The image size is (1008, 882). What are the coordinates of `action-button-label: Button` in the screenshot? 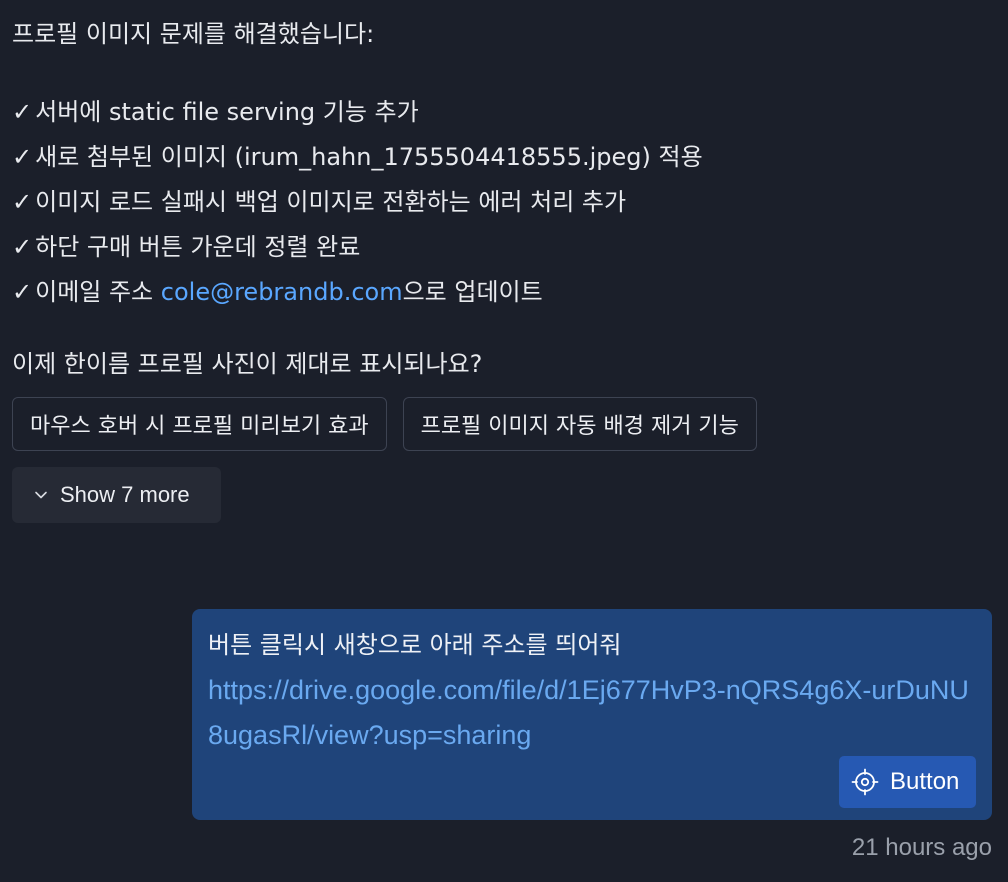 It's located at (925, 781).